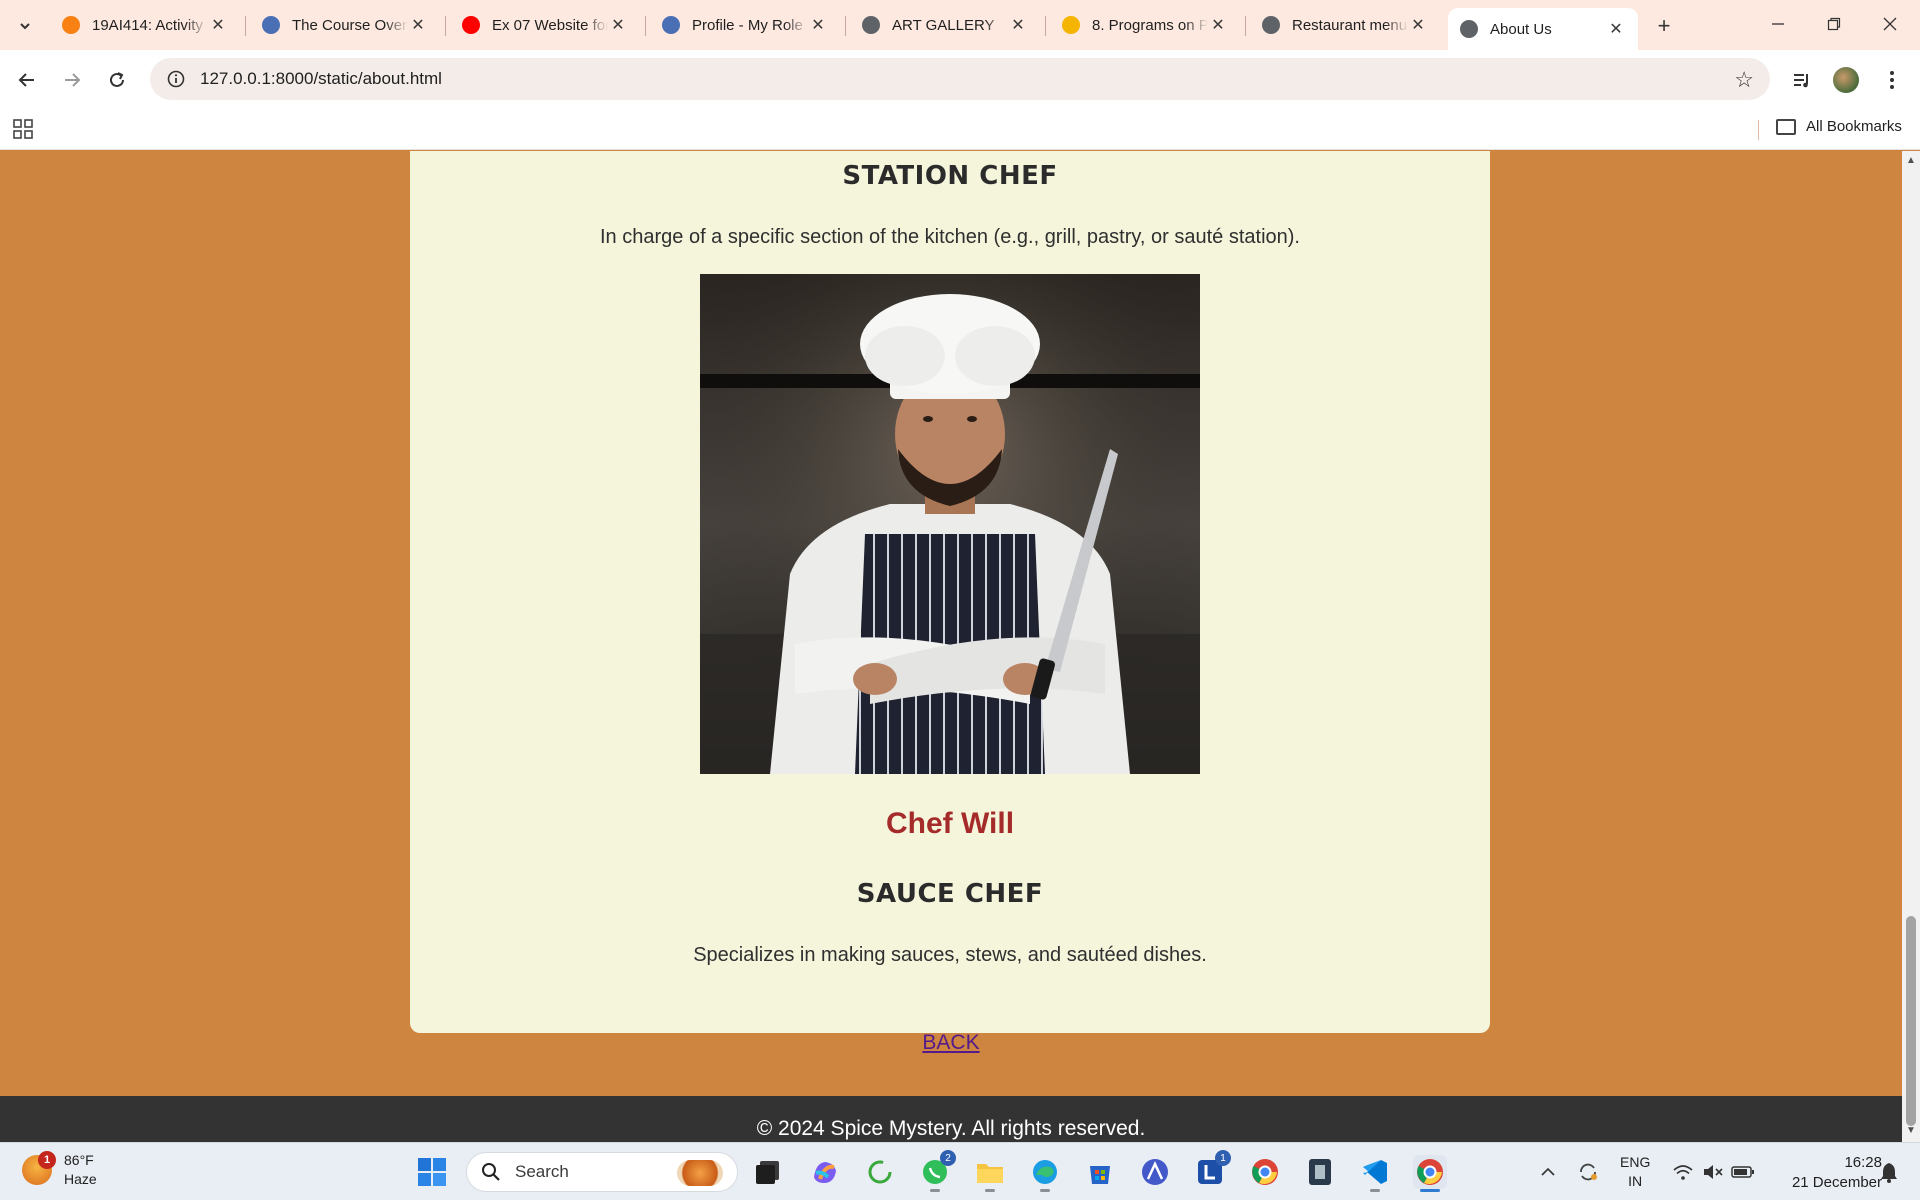  I want to click on arc-app-icon, so click(1155, 1172).